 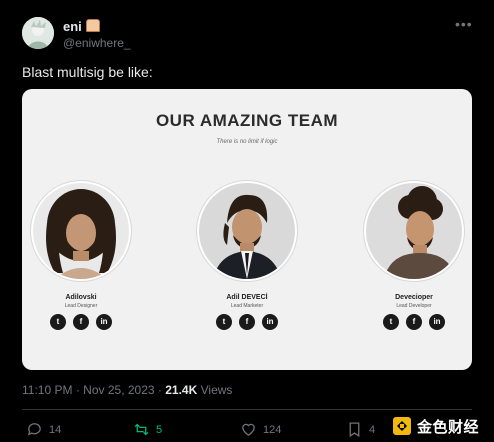 I want to click on member-role: Lead Marketer, so click(x=247, y=306).